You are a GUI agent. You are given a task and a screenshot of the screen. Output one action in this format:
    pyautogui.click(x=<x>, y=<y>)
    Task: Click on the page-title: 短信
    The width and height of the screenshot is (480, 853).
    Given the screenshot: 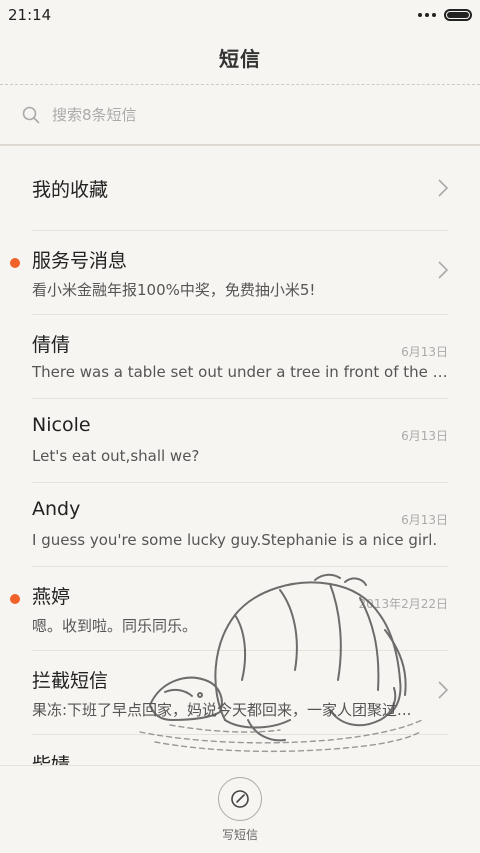 What is the action you would take?
    pyautogui.click(x=240, y=58)
    